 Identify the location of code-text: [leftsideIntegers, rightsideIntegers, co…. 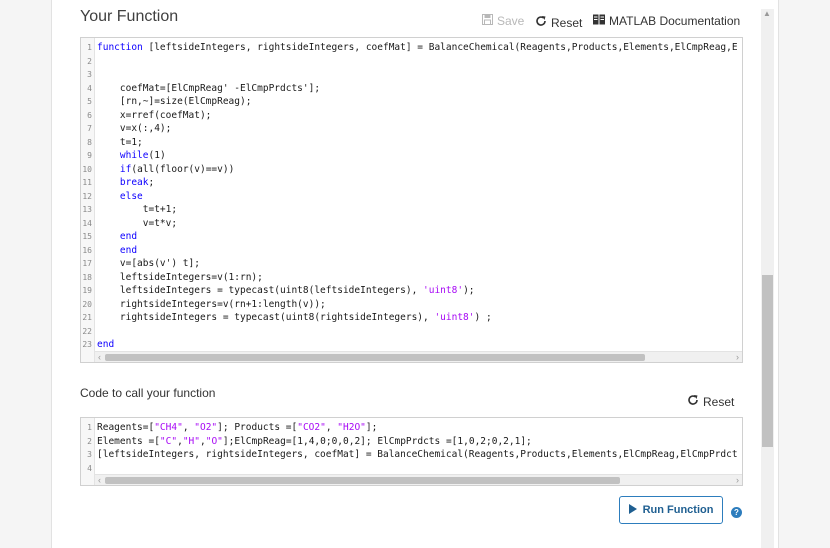
(417, 455).